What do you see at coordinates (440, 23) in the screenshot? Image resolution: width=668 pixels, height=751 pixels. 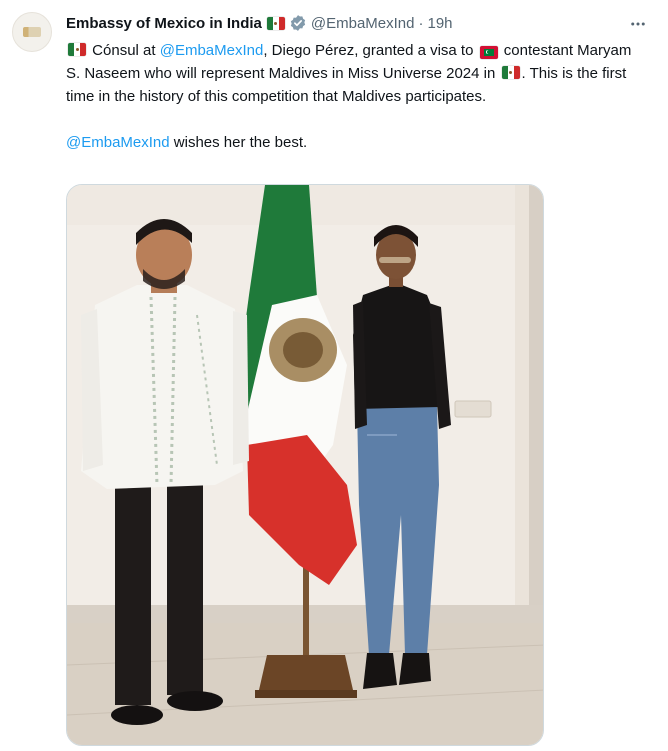 I see `tweet-timestamp: 19h` at bounding box center [440, 23].